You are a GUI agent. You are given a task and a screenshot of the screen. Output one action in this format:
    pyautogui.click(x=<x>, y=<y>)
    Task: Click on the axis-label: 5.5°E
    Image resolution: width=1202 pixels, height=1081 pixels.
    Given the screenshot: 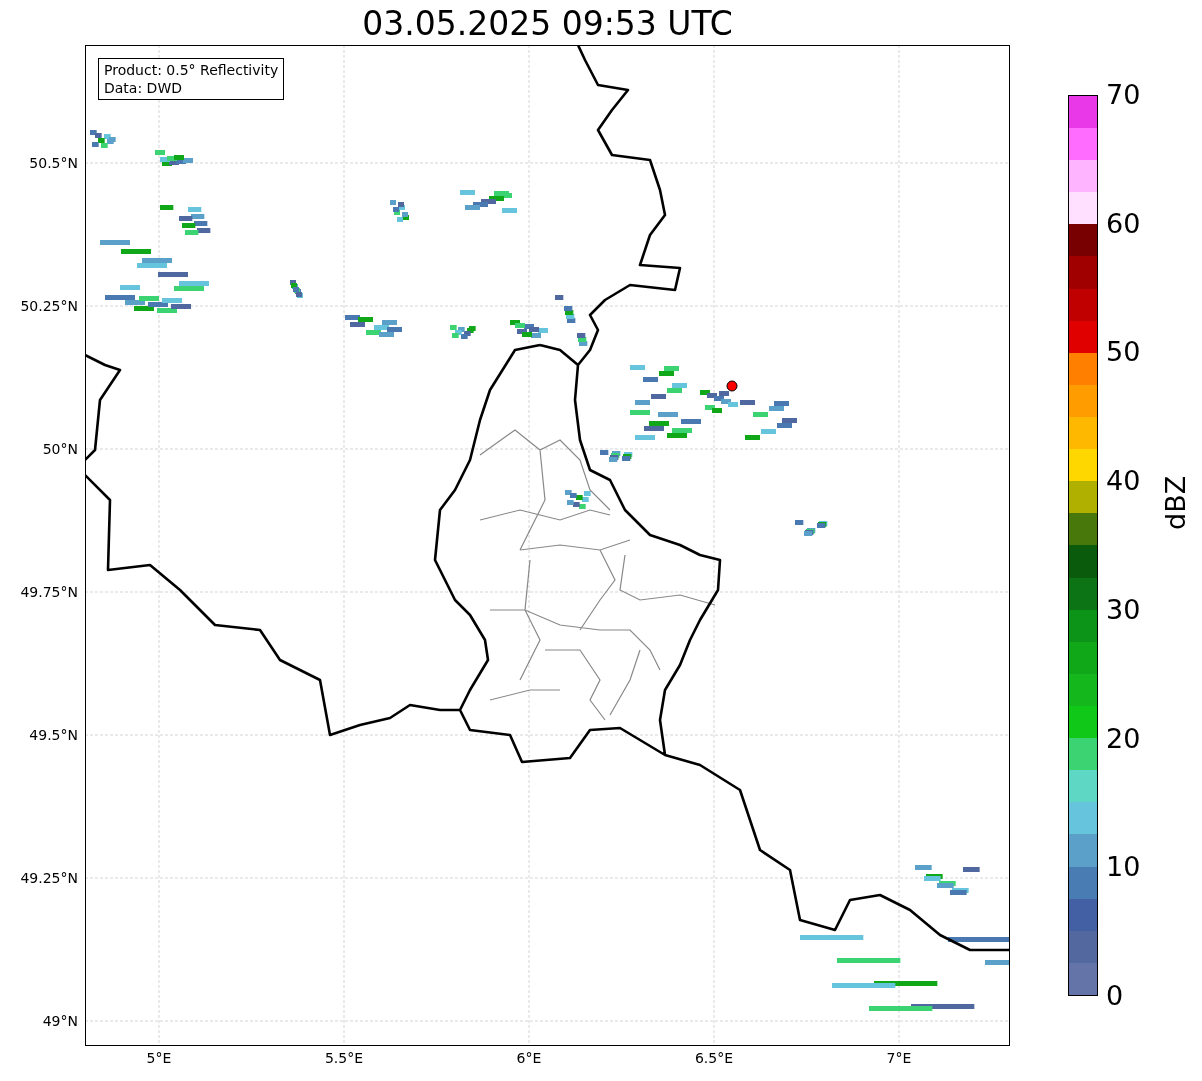 What is the action you would take?
    pyautogui.click(x=344, y=1058)
    